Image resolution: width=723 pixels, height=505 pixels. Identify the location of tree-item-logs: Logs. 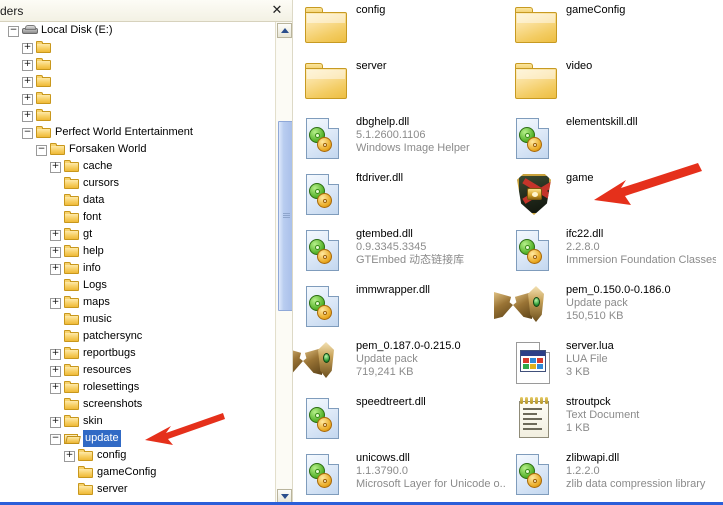
(137, 285).